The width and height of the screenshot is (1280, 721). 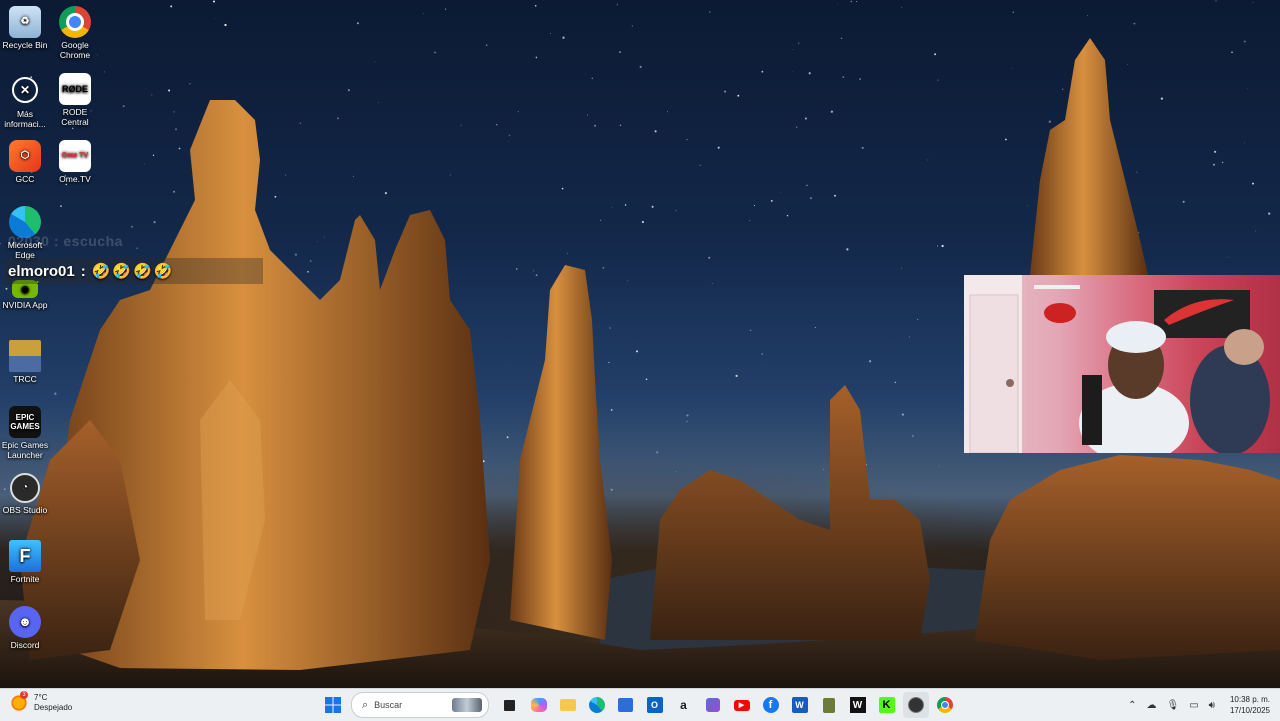 I want to click on desktop-icon-trcc: TRCC, so click(x=25, y=362).